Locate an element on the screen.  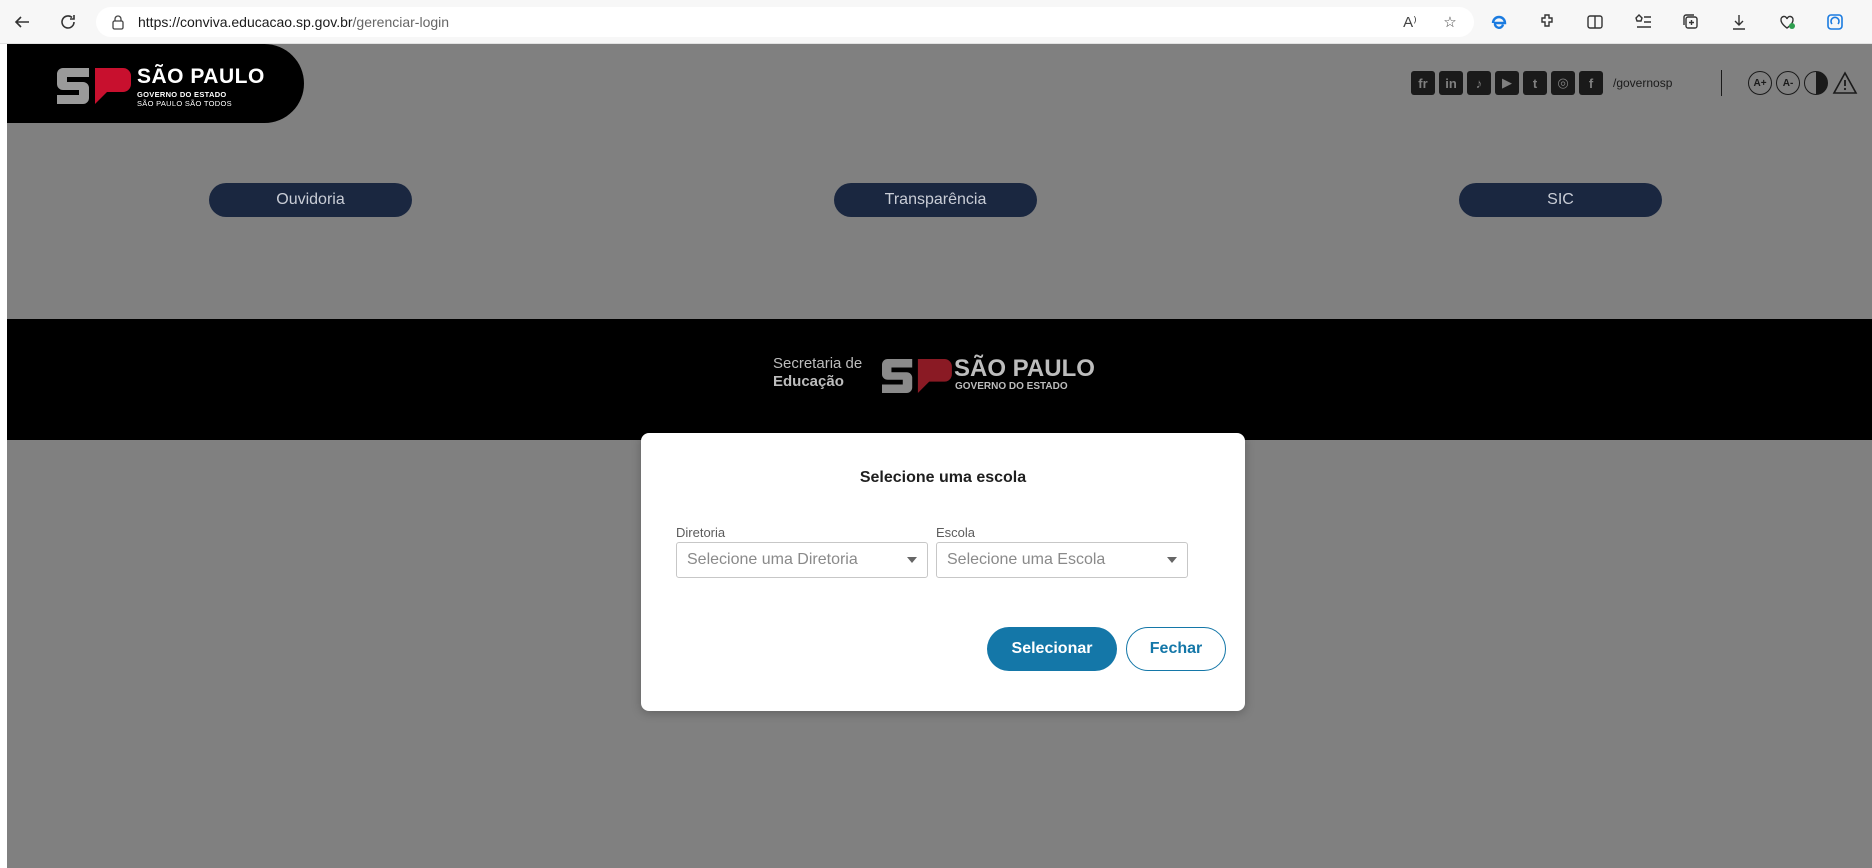
twitter-icon: t is located at coordinates (1535, 83).